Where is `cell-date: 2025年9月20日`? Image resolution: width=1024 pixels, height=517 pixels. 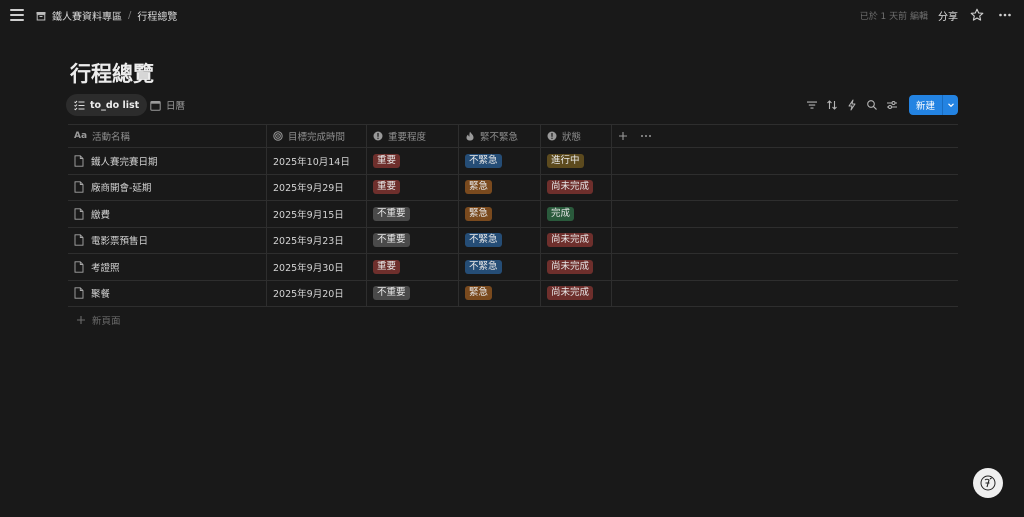
cell-date: 2025年9月20日 is located at coordinates (317, 293).